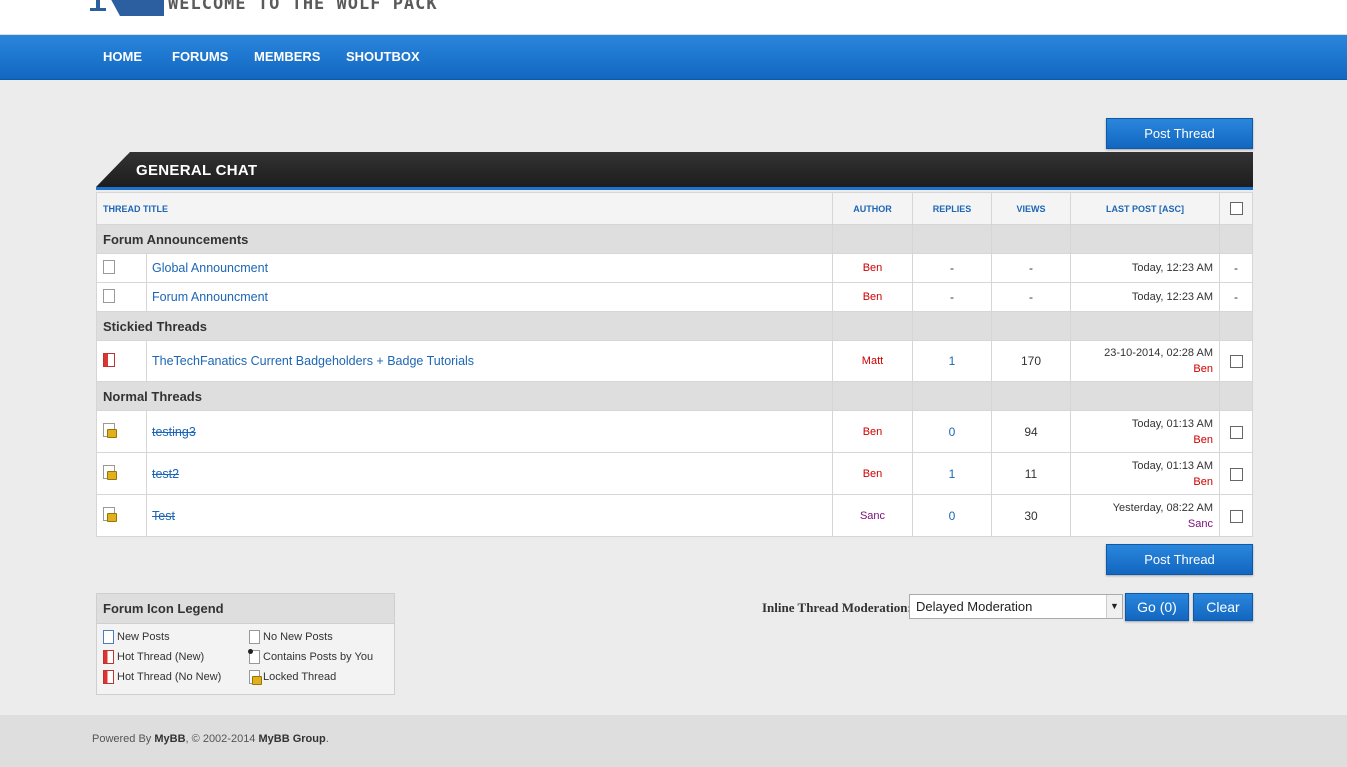  What do you see at coordinates (673, 17) in the screenshot?
I see `site-header: WELCOME TO THE WOLF PACK` at bounding box center [673, 17].